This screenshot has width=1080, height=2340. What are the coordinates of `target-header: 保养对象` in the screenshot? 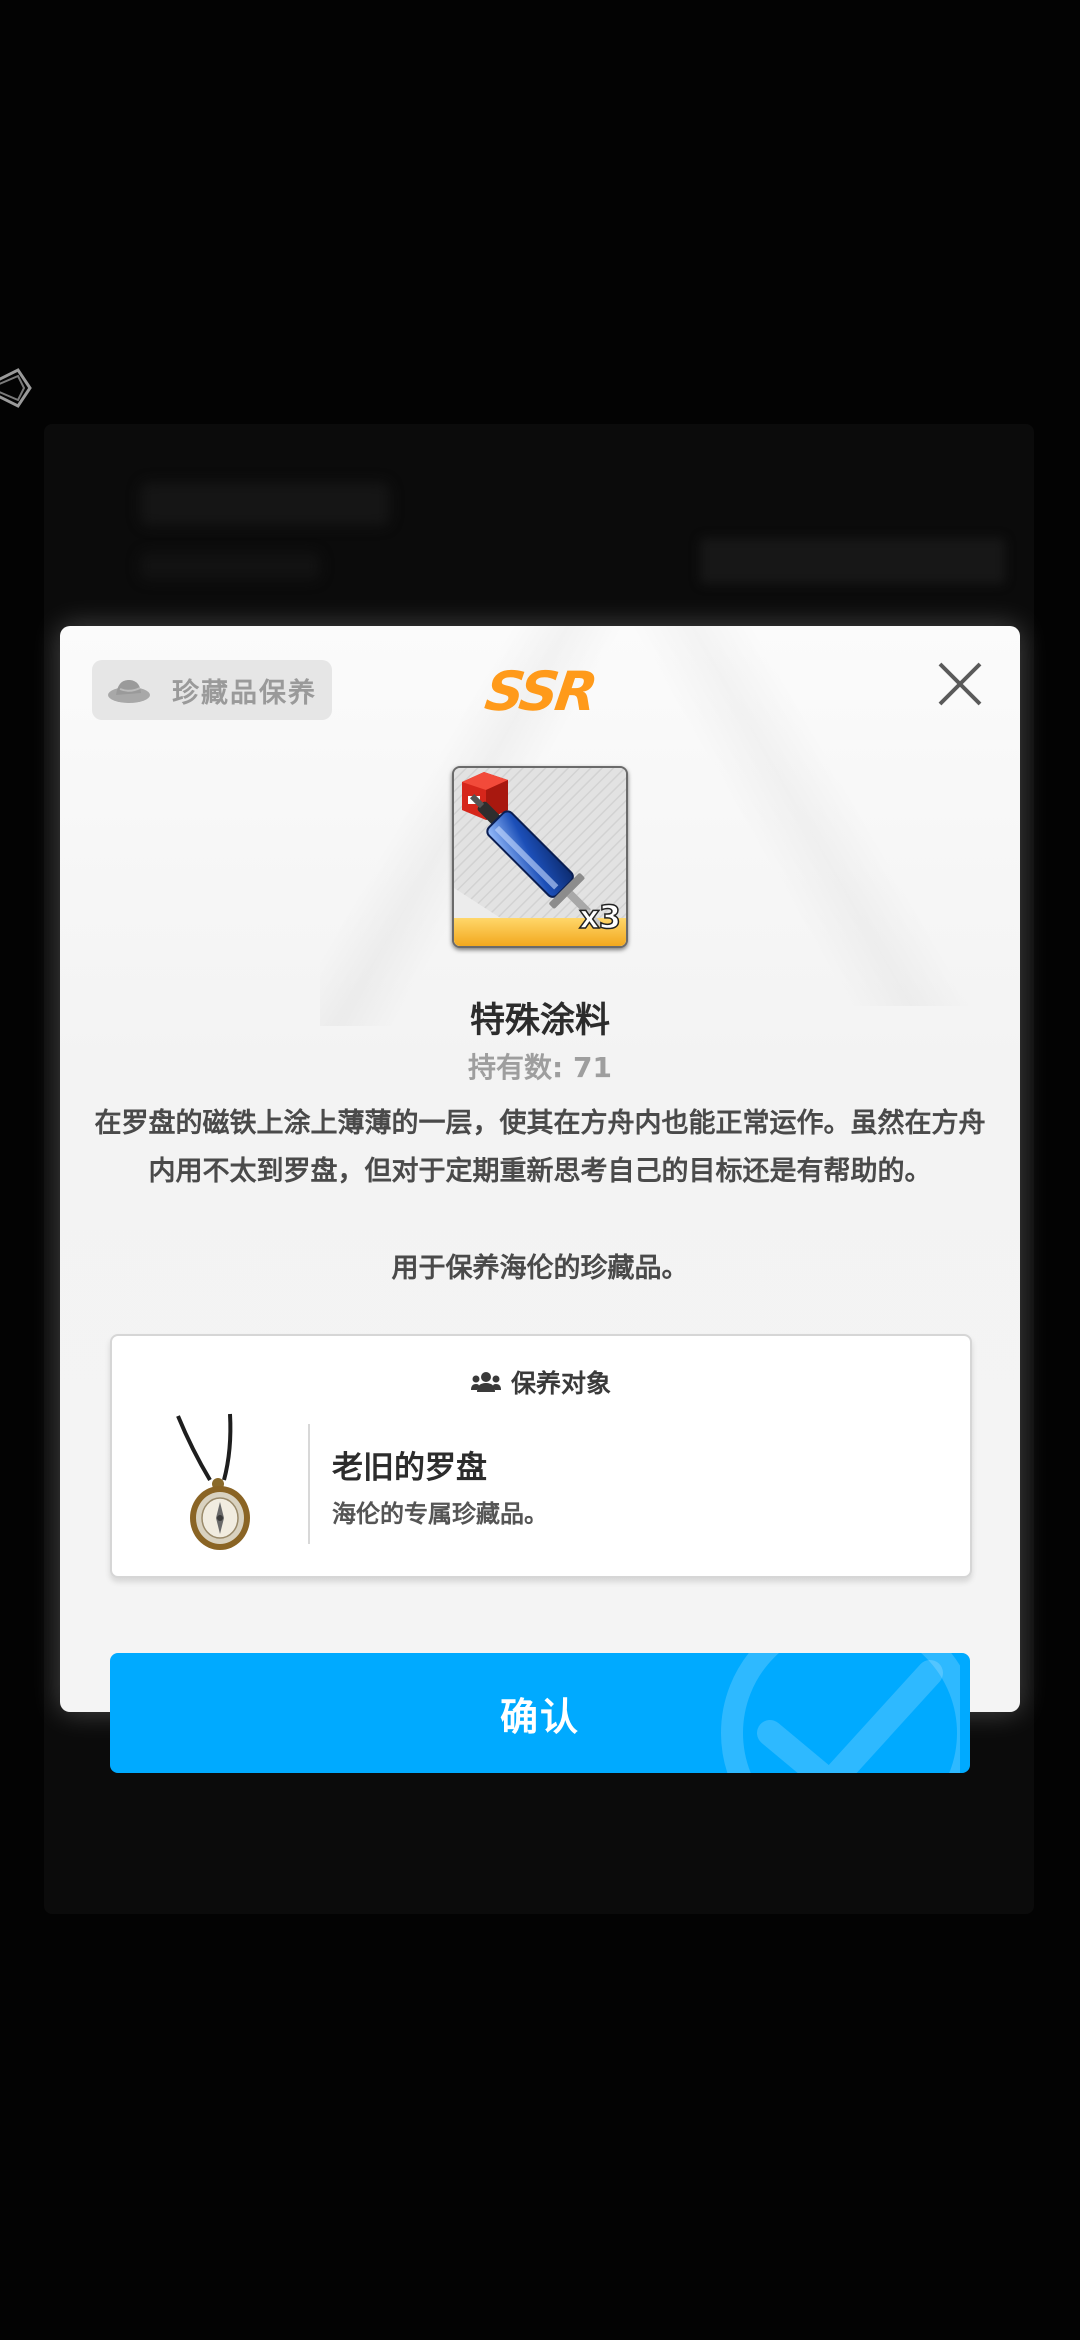 It's located at (541, 1382).